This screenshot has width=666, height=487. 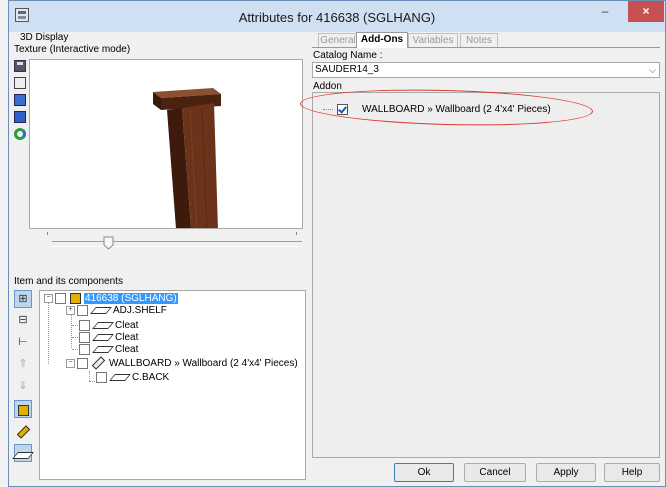 What do you see at coordinates (566, 472) in the screenshot?
I see `apply-button: Apply` at bounding box center [566, 472].